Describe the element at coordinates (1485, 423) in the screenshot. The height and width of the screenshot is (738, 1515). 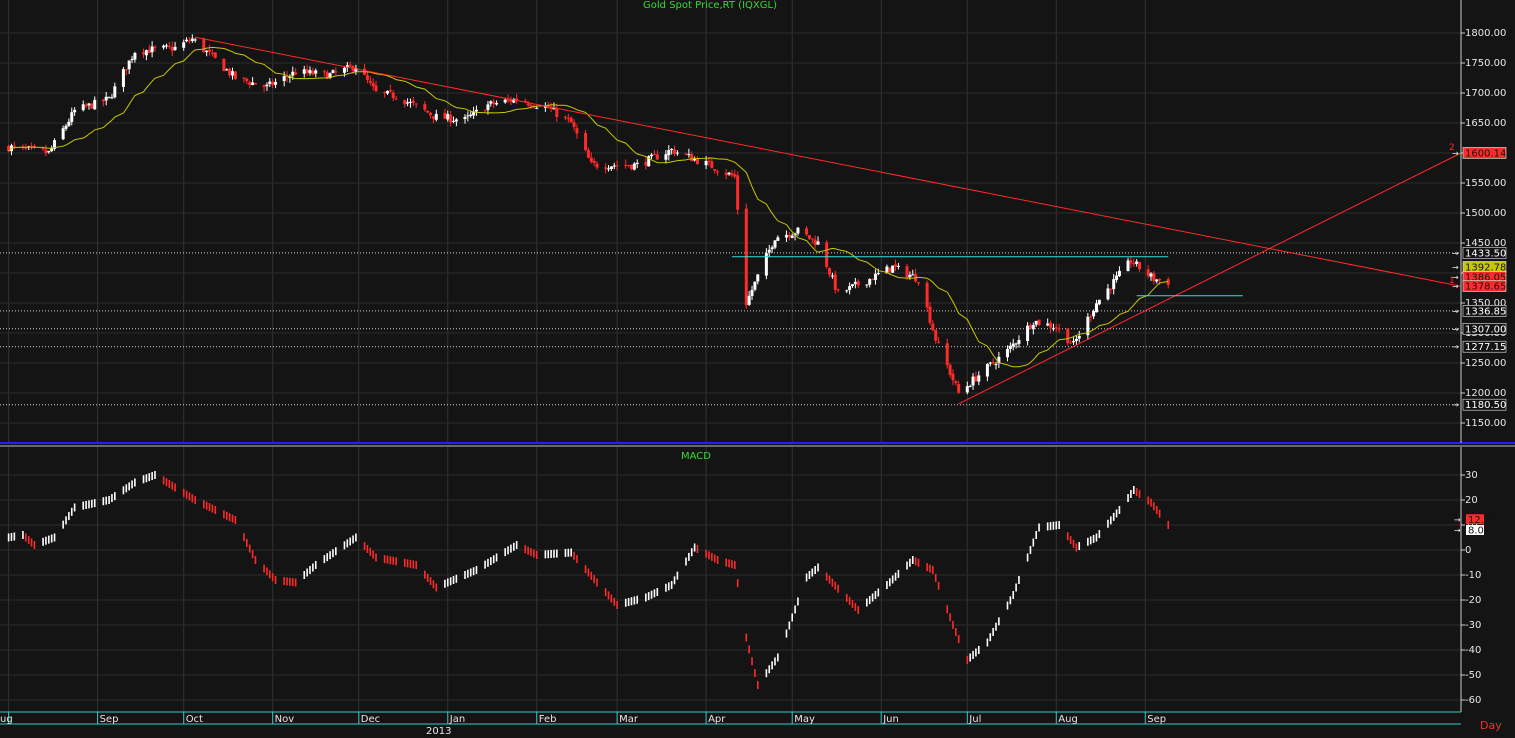
I see `price-y-tick-label: 1150.00` at that location.